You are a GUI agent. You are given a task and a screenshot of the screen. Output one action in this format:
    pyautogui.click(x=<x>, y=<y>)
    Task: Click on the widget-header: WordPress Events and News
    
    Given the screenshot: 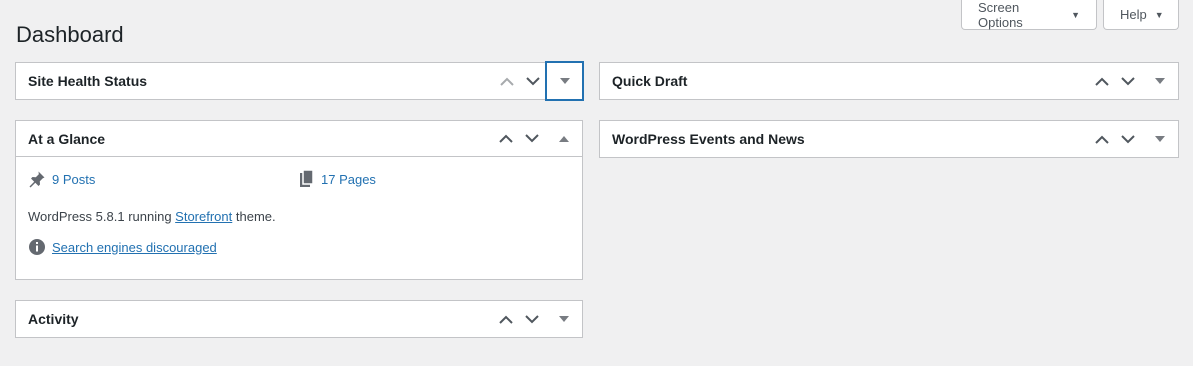 What is the action you would take?
    pyautogui.click(x=889, y=139)
    